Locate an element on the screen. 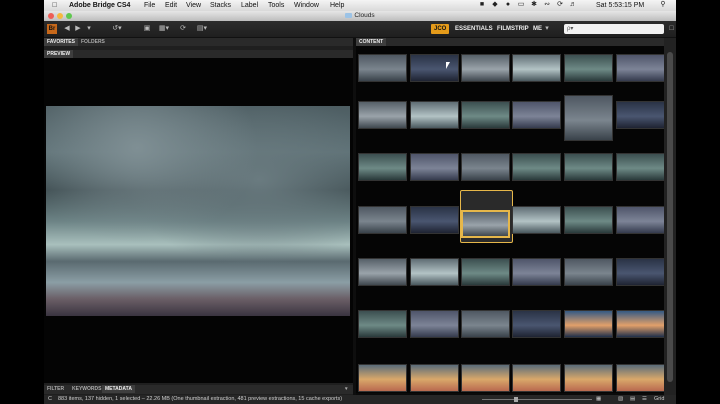 The image size is (720, 404). metadata-tabs: FILTER KEYWORDS METADATA ▾ is located at coordinates (198, 389).